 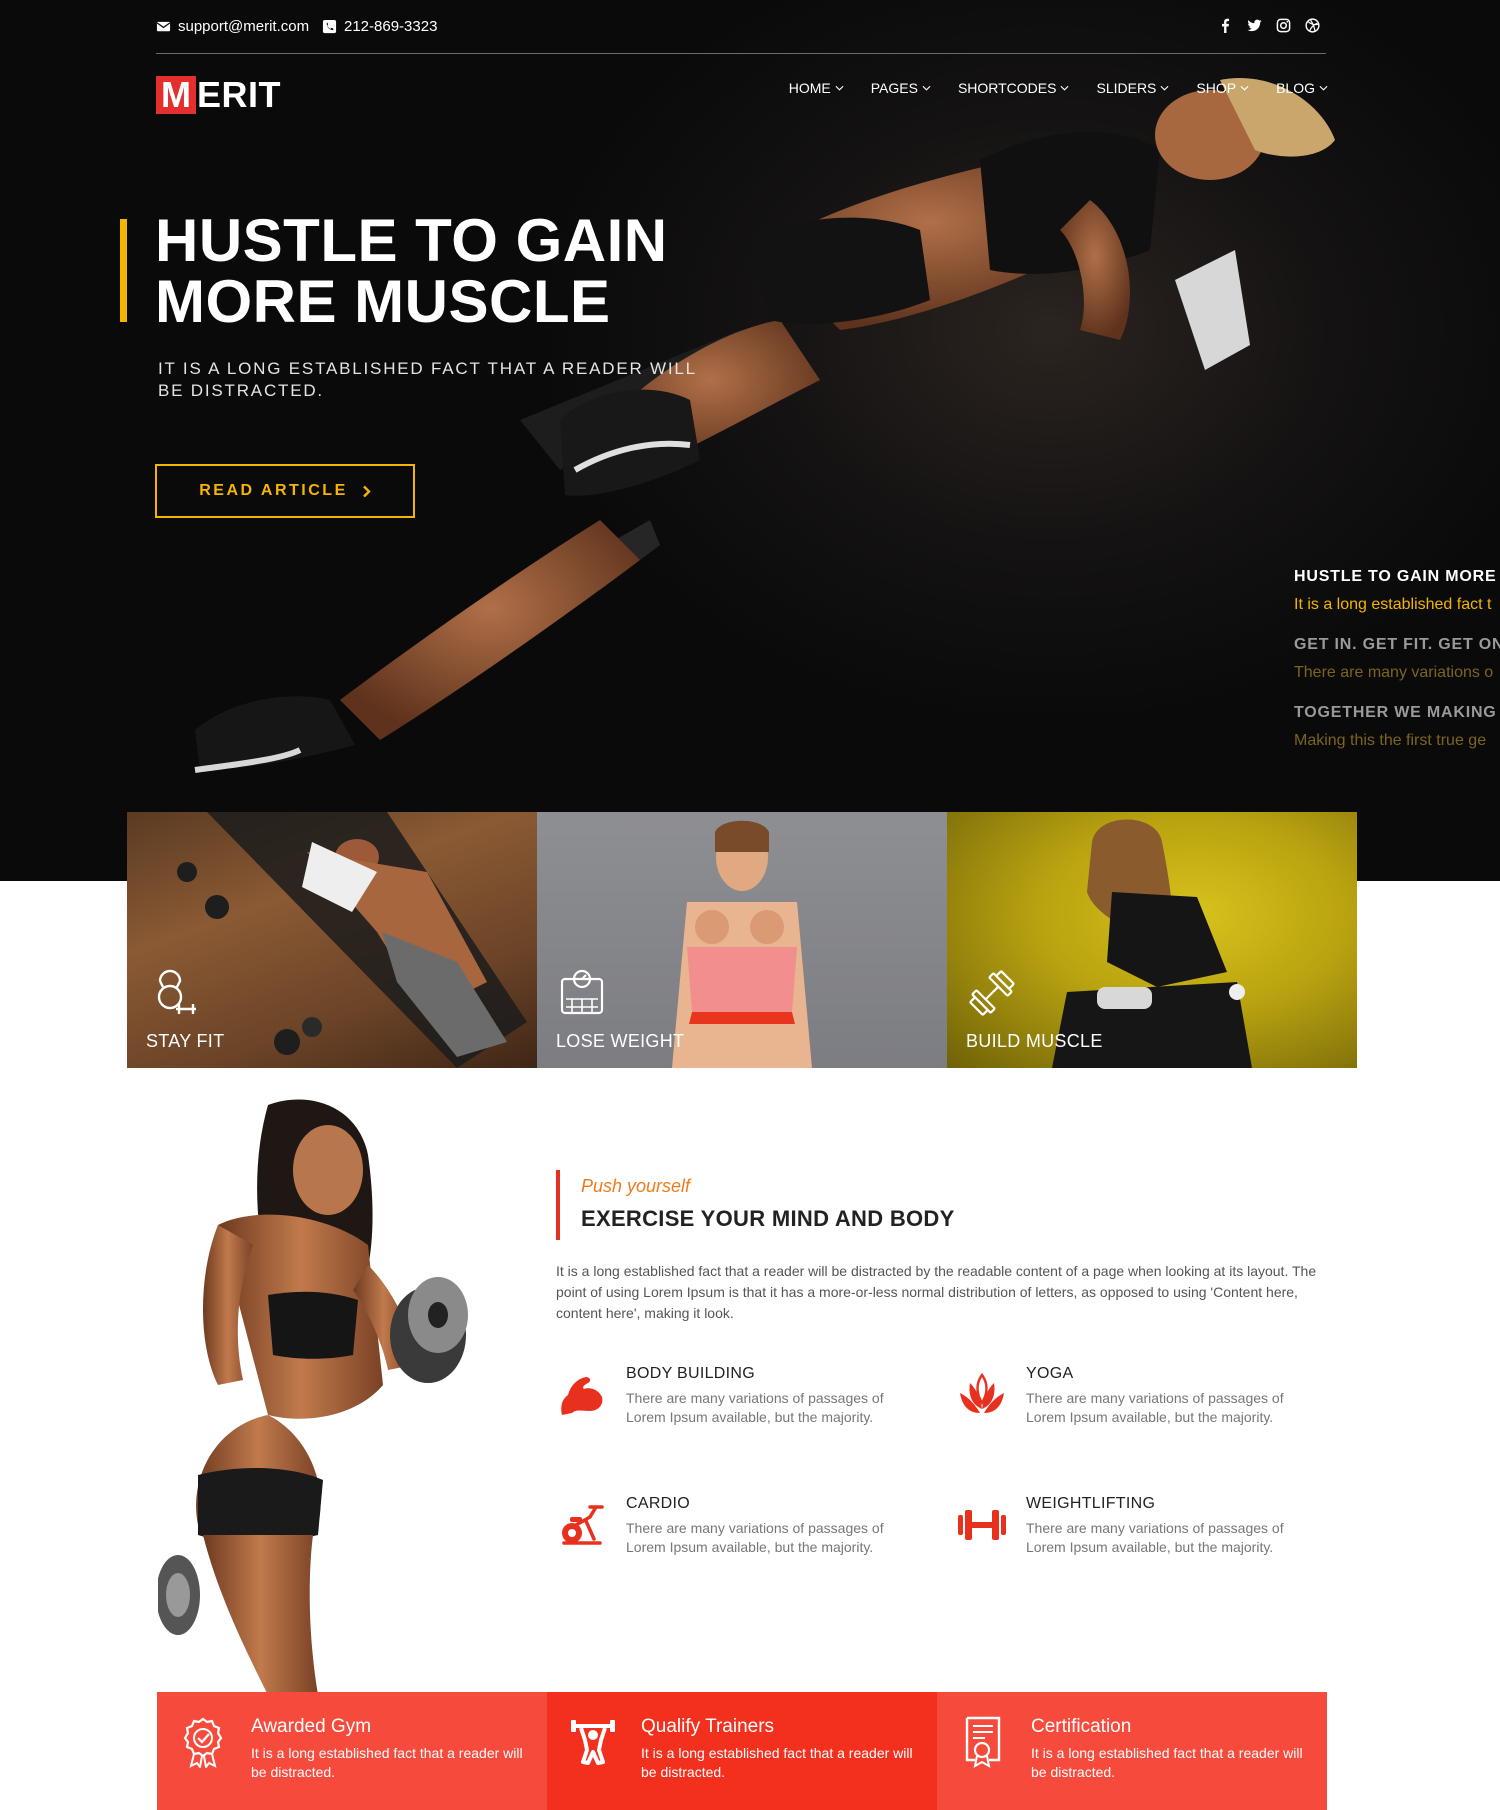 I want to click on nav-item-home: HOME, so click(x=816, y=88).